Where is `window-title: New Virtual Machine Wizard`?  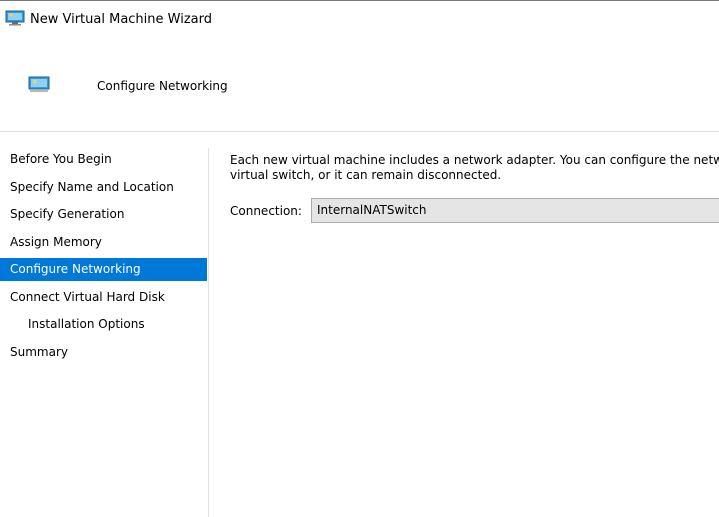
window-title: New Virtual Machine Wizard is located at coordinates (121, 19).